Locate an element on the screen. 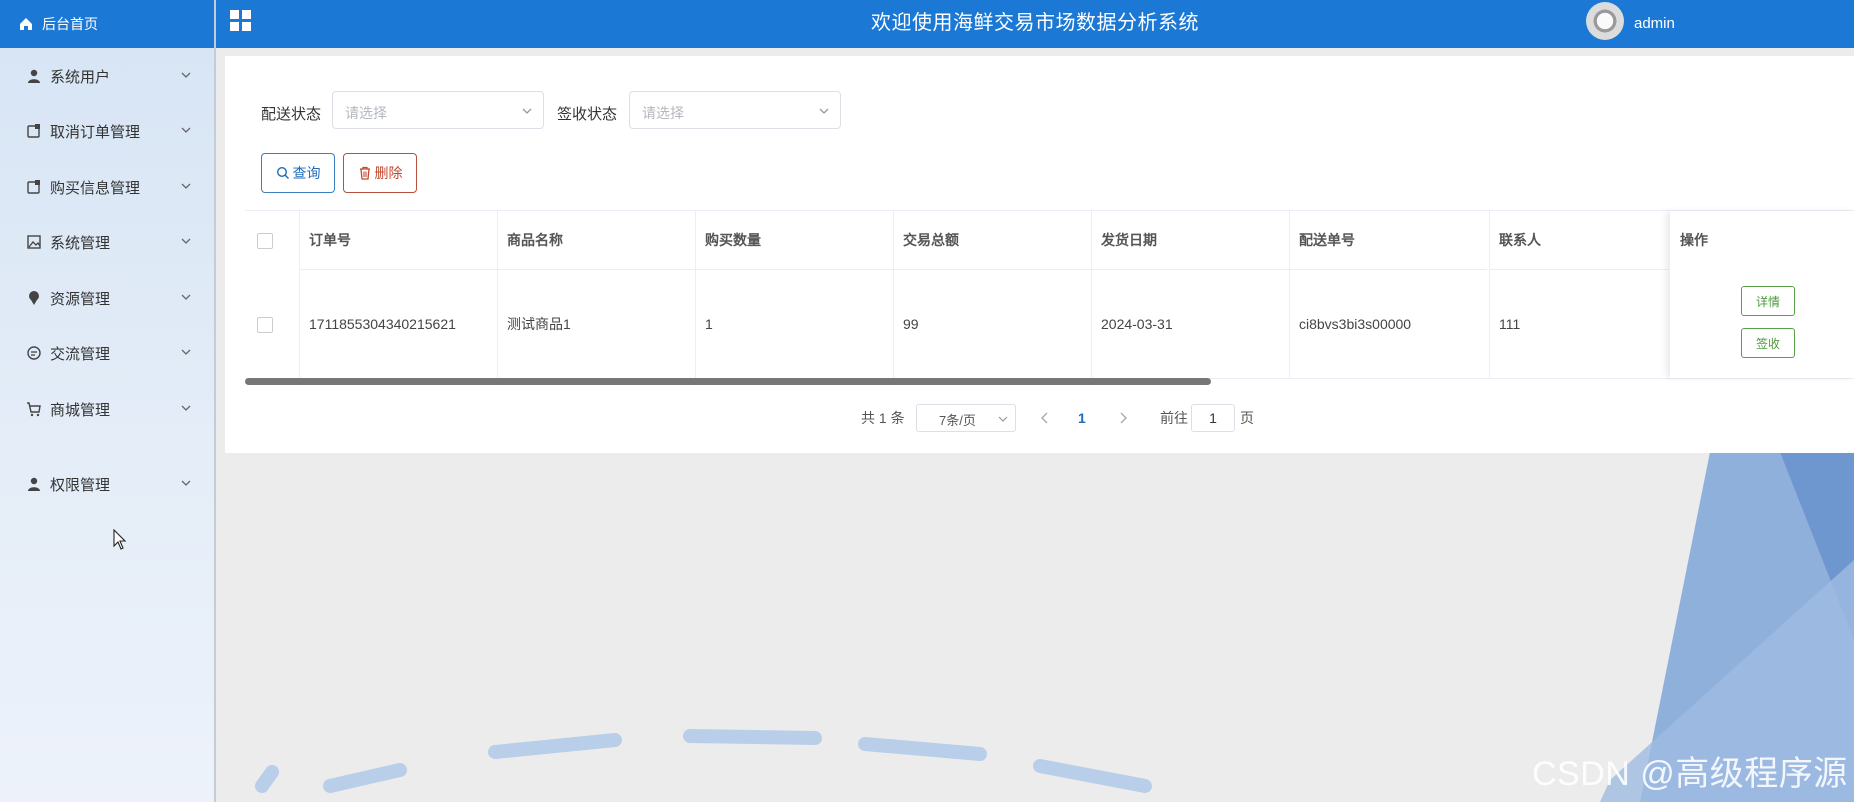 The height and width of the screenshot is (802, 1854). query-button: 查询 is located at coordinates (298, 173).